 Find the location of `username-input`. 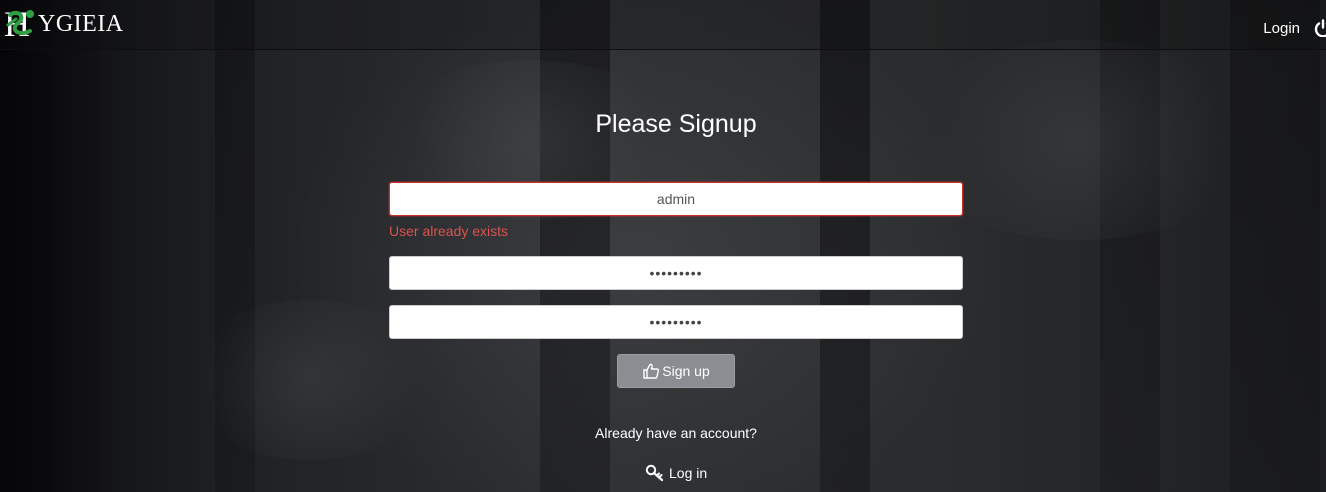

username-input is located at coordinates (676, 199).